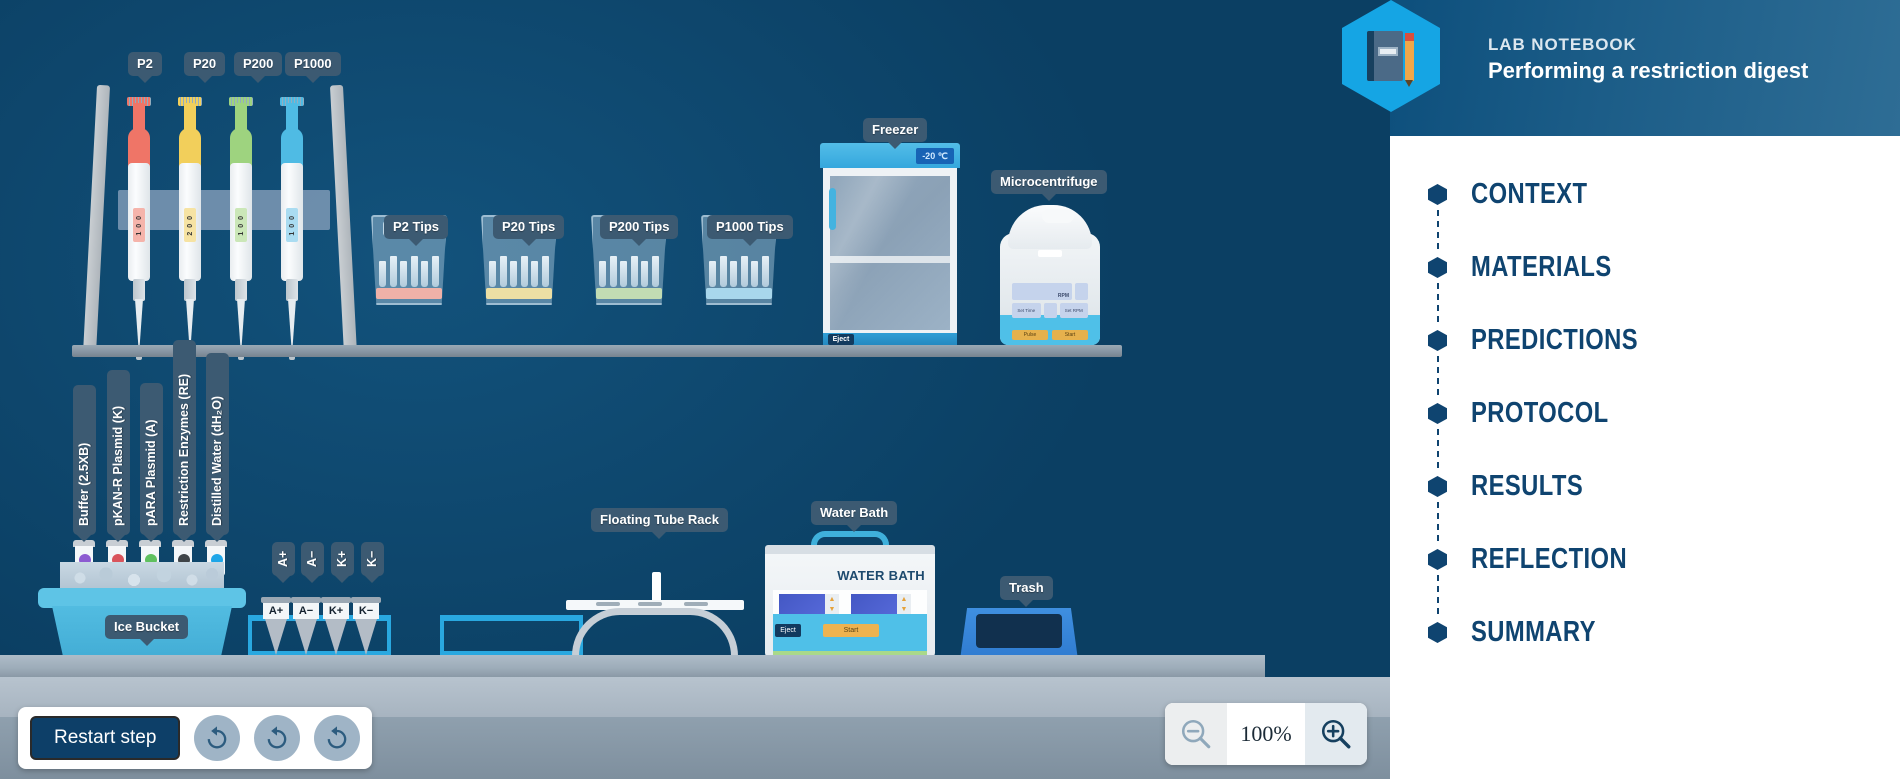 The image size is (1900, 779). I want to click on hexagon-bullet-icon, so click(1437, 267).